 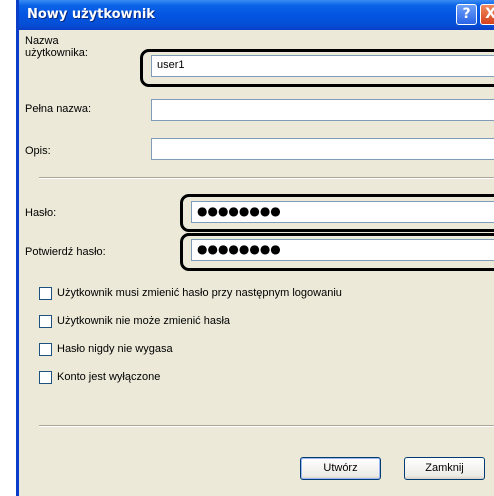 I want to click on account-disabled-checkbox, so click(x=45, y=377).